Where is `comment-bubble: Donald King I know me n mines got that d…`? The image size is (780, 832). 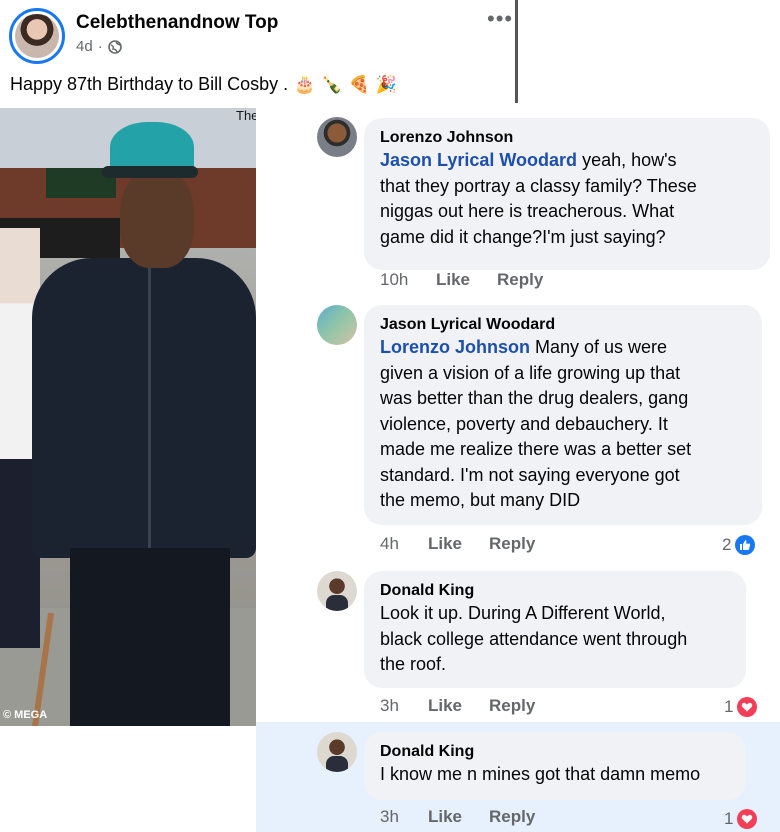
comment-bubble: Donald King I know me n mines got that d… is located at coordinates (555, 766).